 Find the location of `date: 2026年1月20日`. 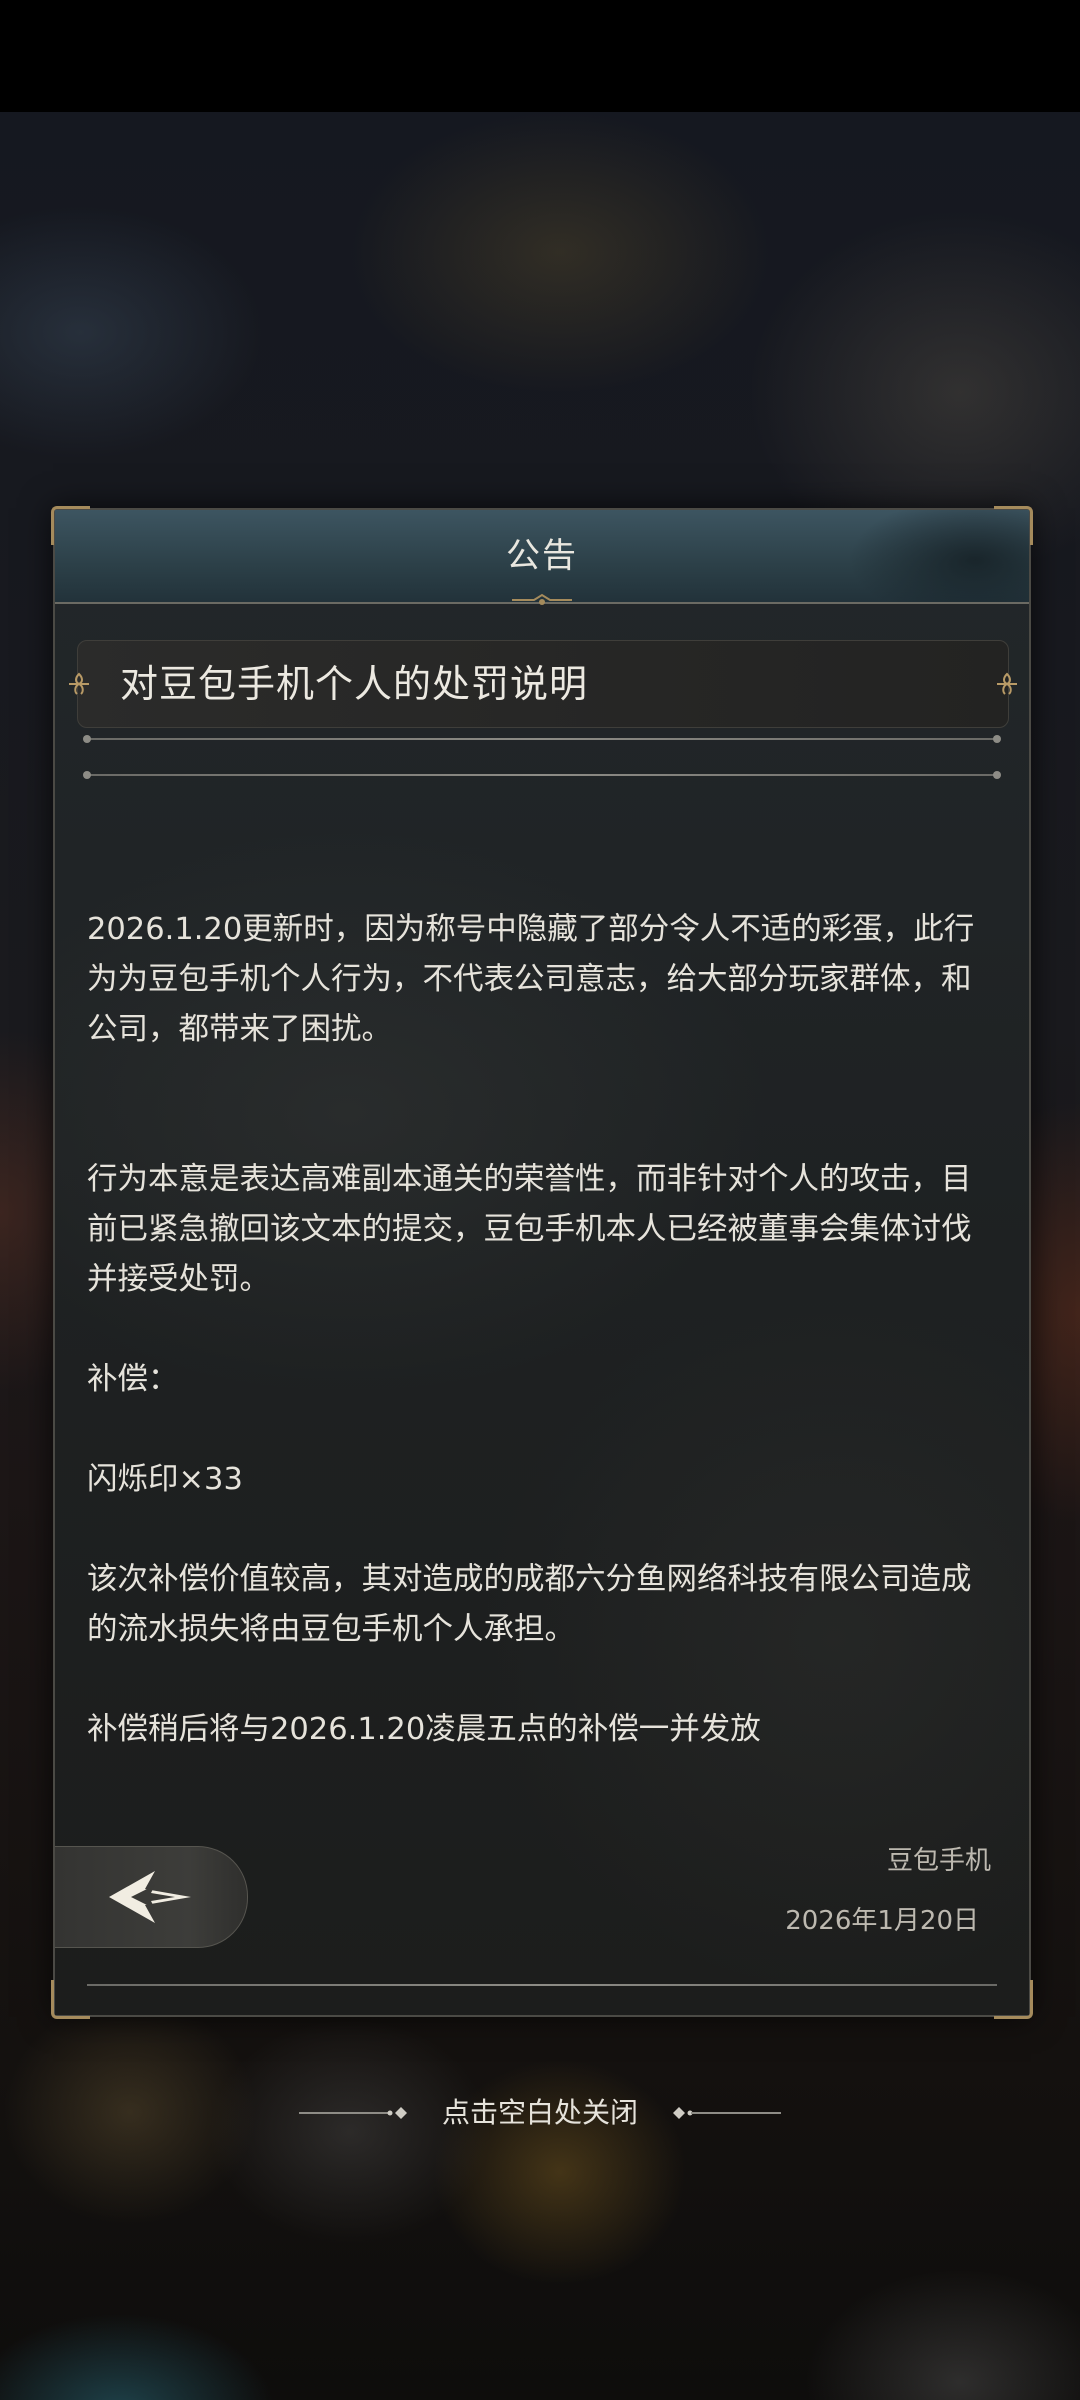

date: 2026年1月20日 is located at coordinates (882, 1921).